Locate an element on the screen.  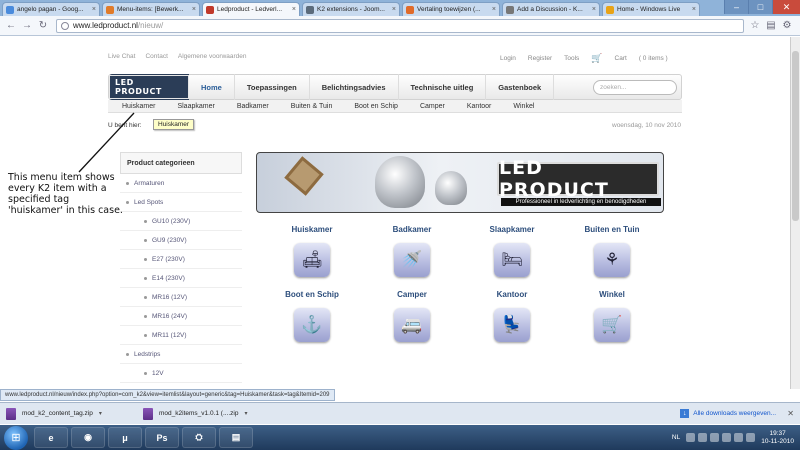
category-tile: Winkel 🛒 is located at coordinates (612, 316).